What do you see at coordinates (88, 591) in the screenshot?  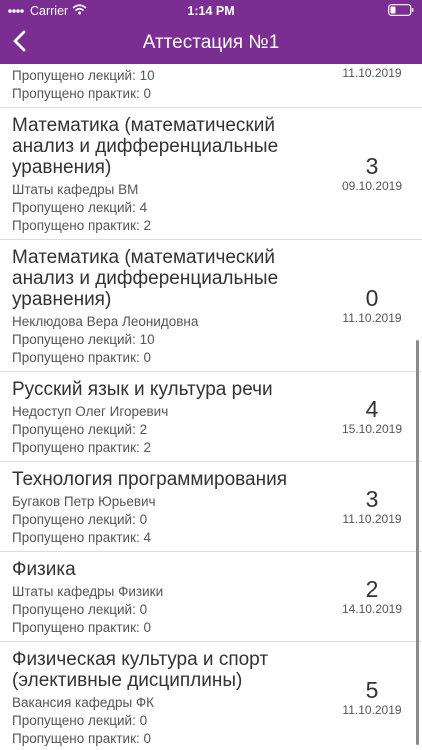 I see `teacher: Штаты кафедры Физики` at bounding box center [88, 591].